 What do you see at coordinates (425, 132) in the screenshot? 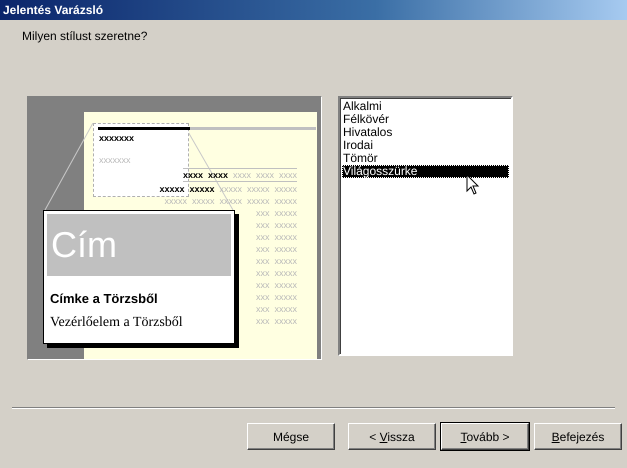
I see `list-item: Hivatalos` at bounding box center [425, 132].